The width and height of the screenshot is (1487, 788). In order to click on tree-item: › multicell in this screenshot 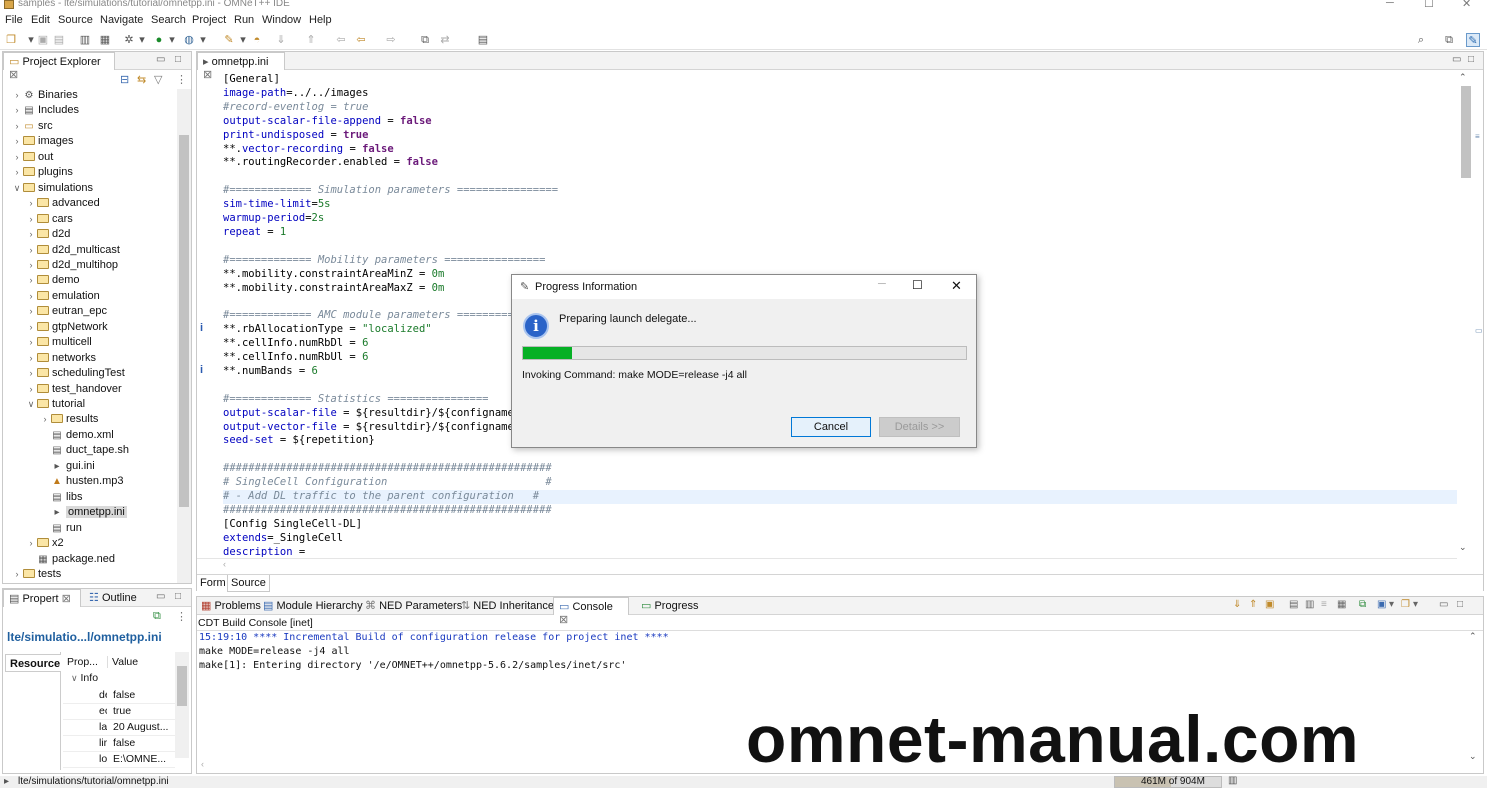, I will do `click(47, 343)`.